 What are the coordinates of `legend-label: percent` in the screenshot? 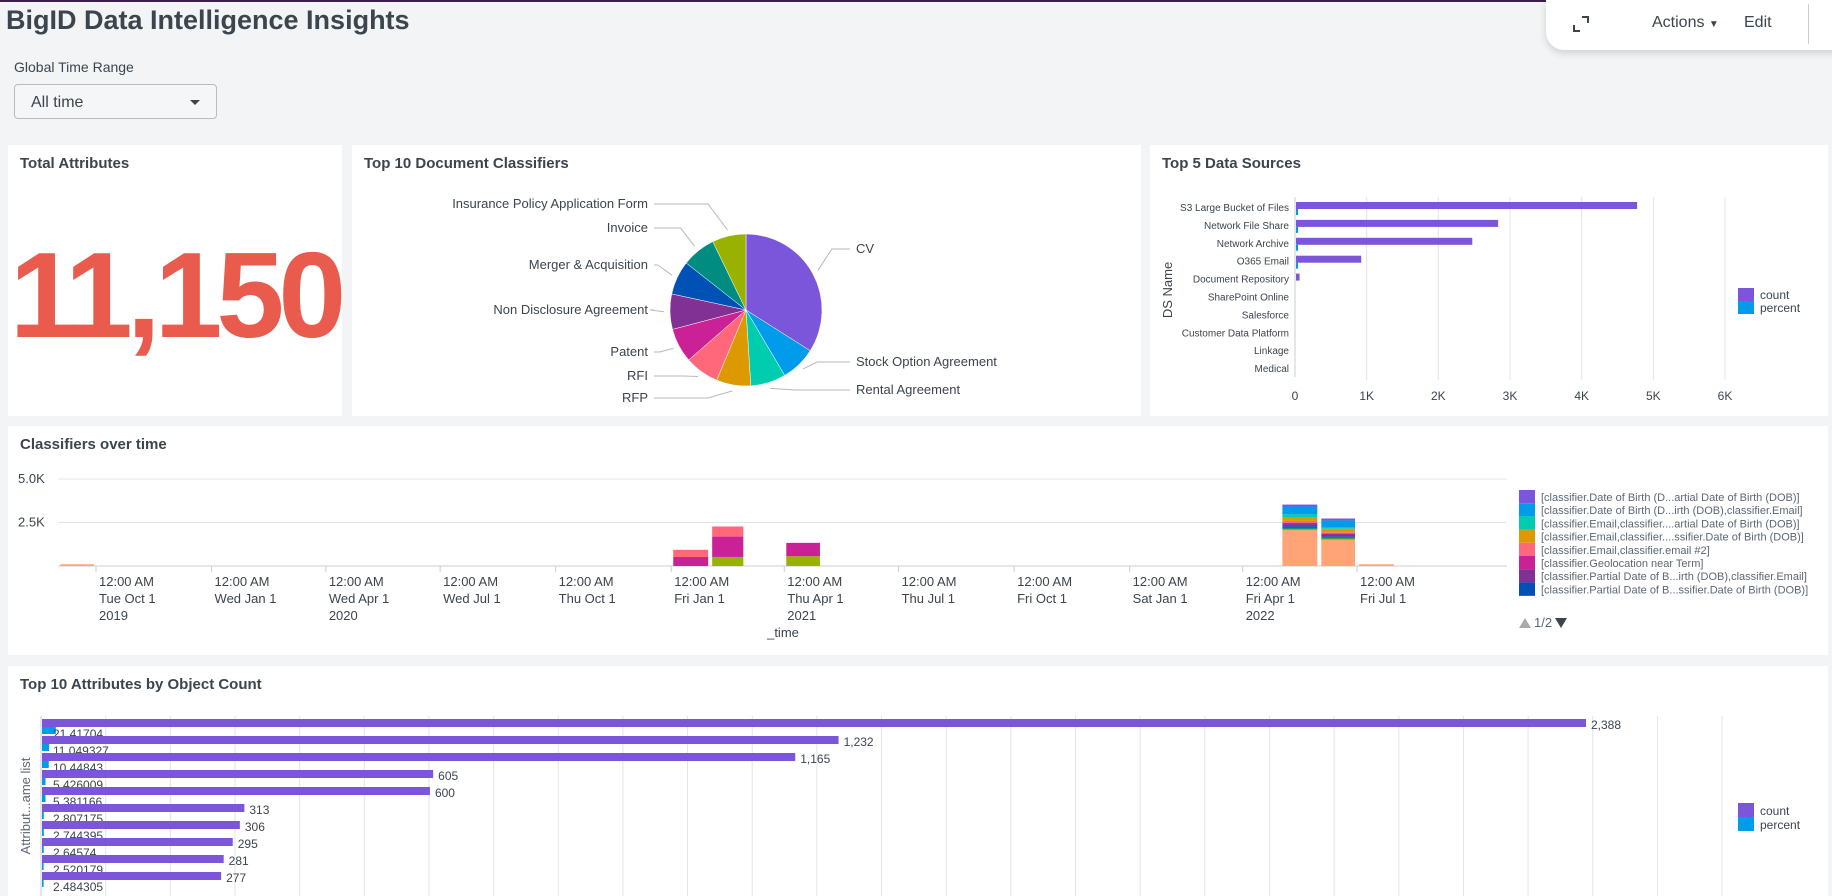 It's located at (1780, 308).